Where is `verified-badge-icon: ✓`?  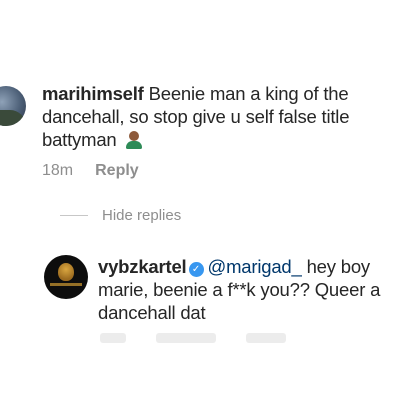
verified-badge-icon: ✓ is located at coordinates (196, 269).